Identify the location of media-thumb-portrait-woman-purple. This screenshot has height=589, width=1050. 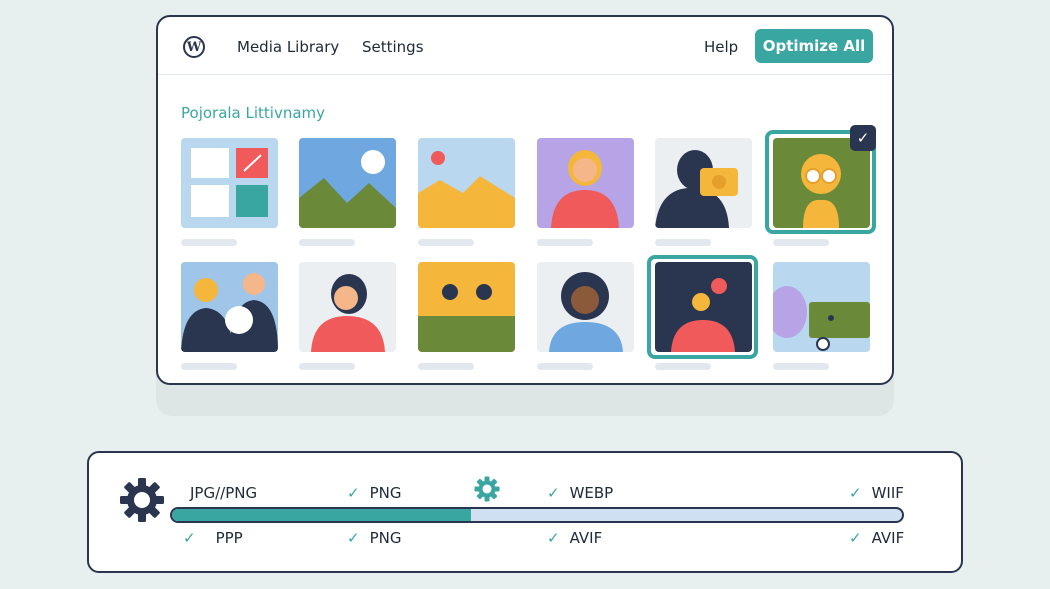
(585, 183).